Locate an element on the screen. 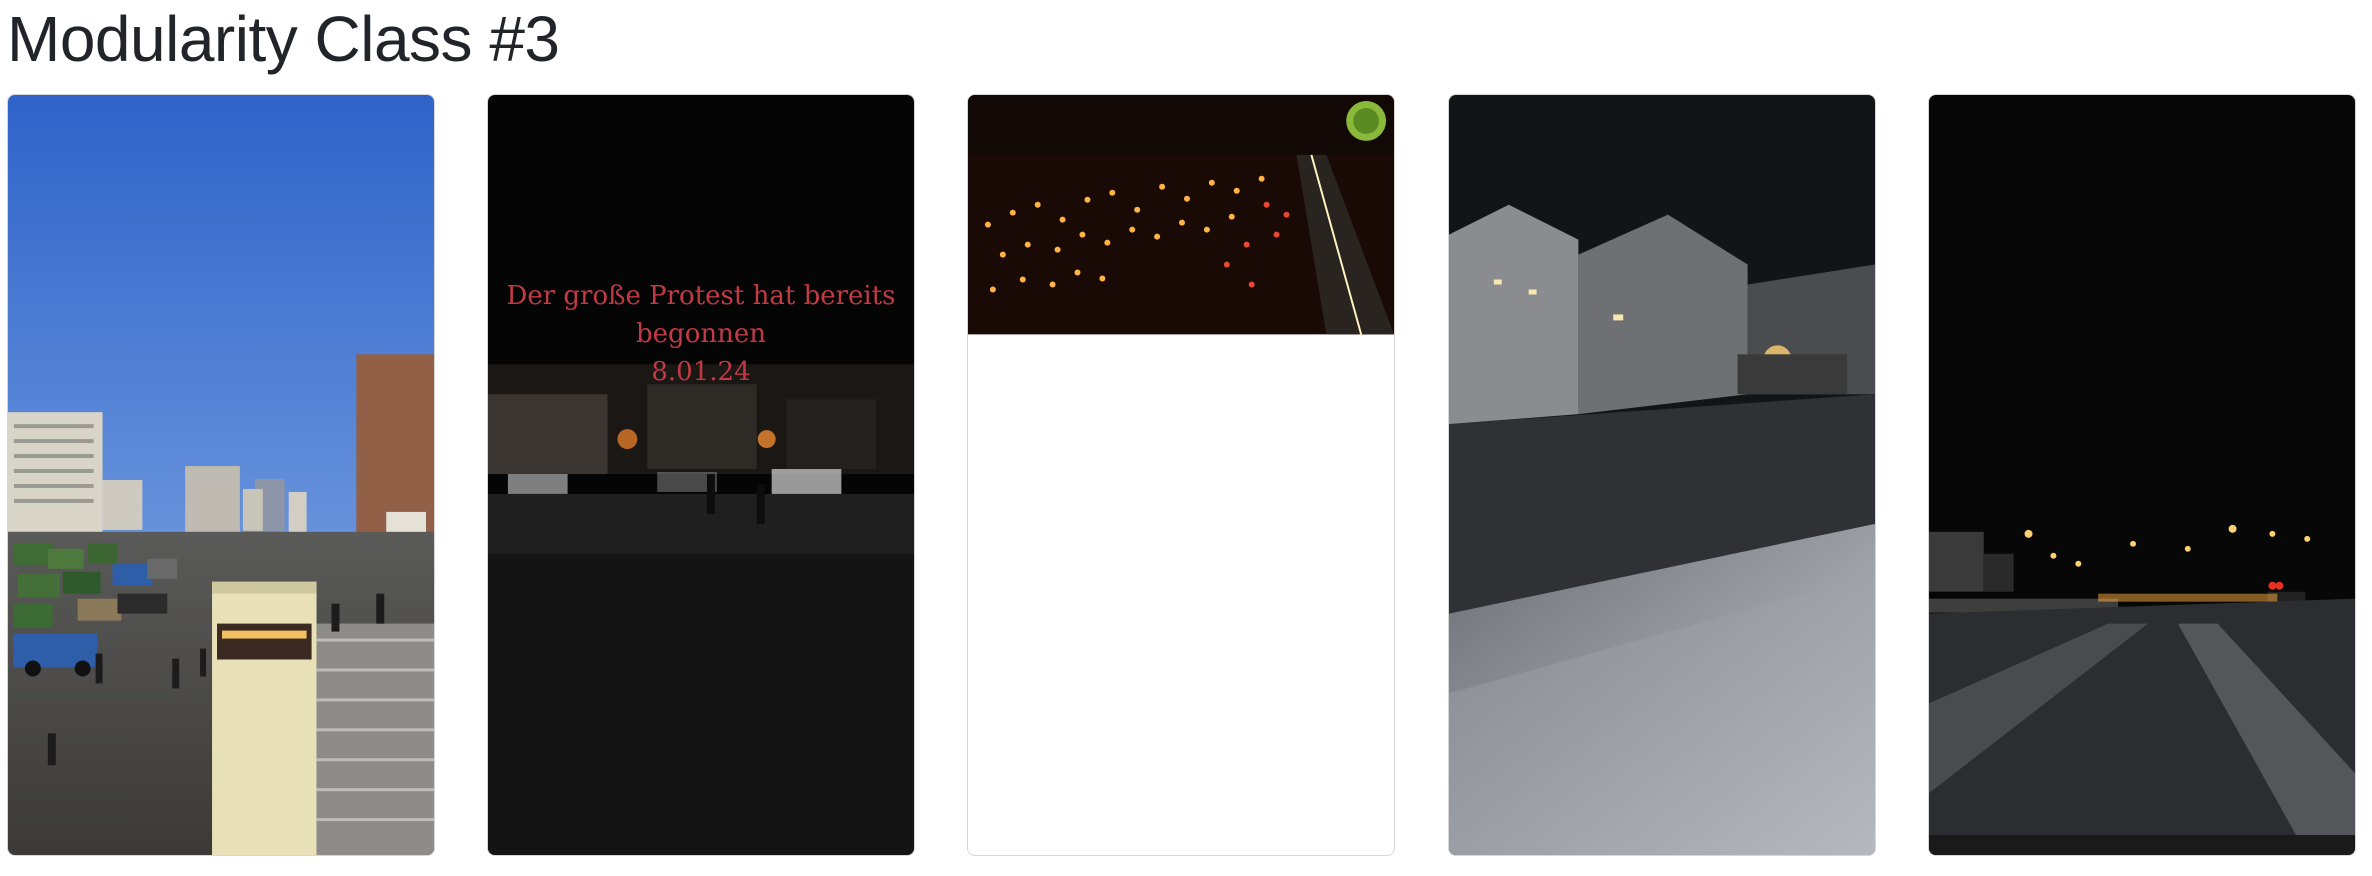 This screenshot has height=876, width=2372. overlay-text-line-1: Der große Protest hat bereits is located at coordinates (701, 296).